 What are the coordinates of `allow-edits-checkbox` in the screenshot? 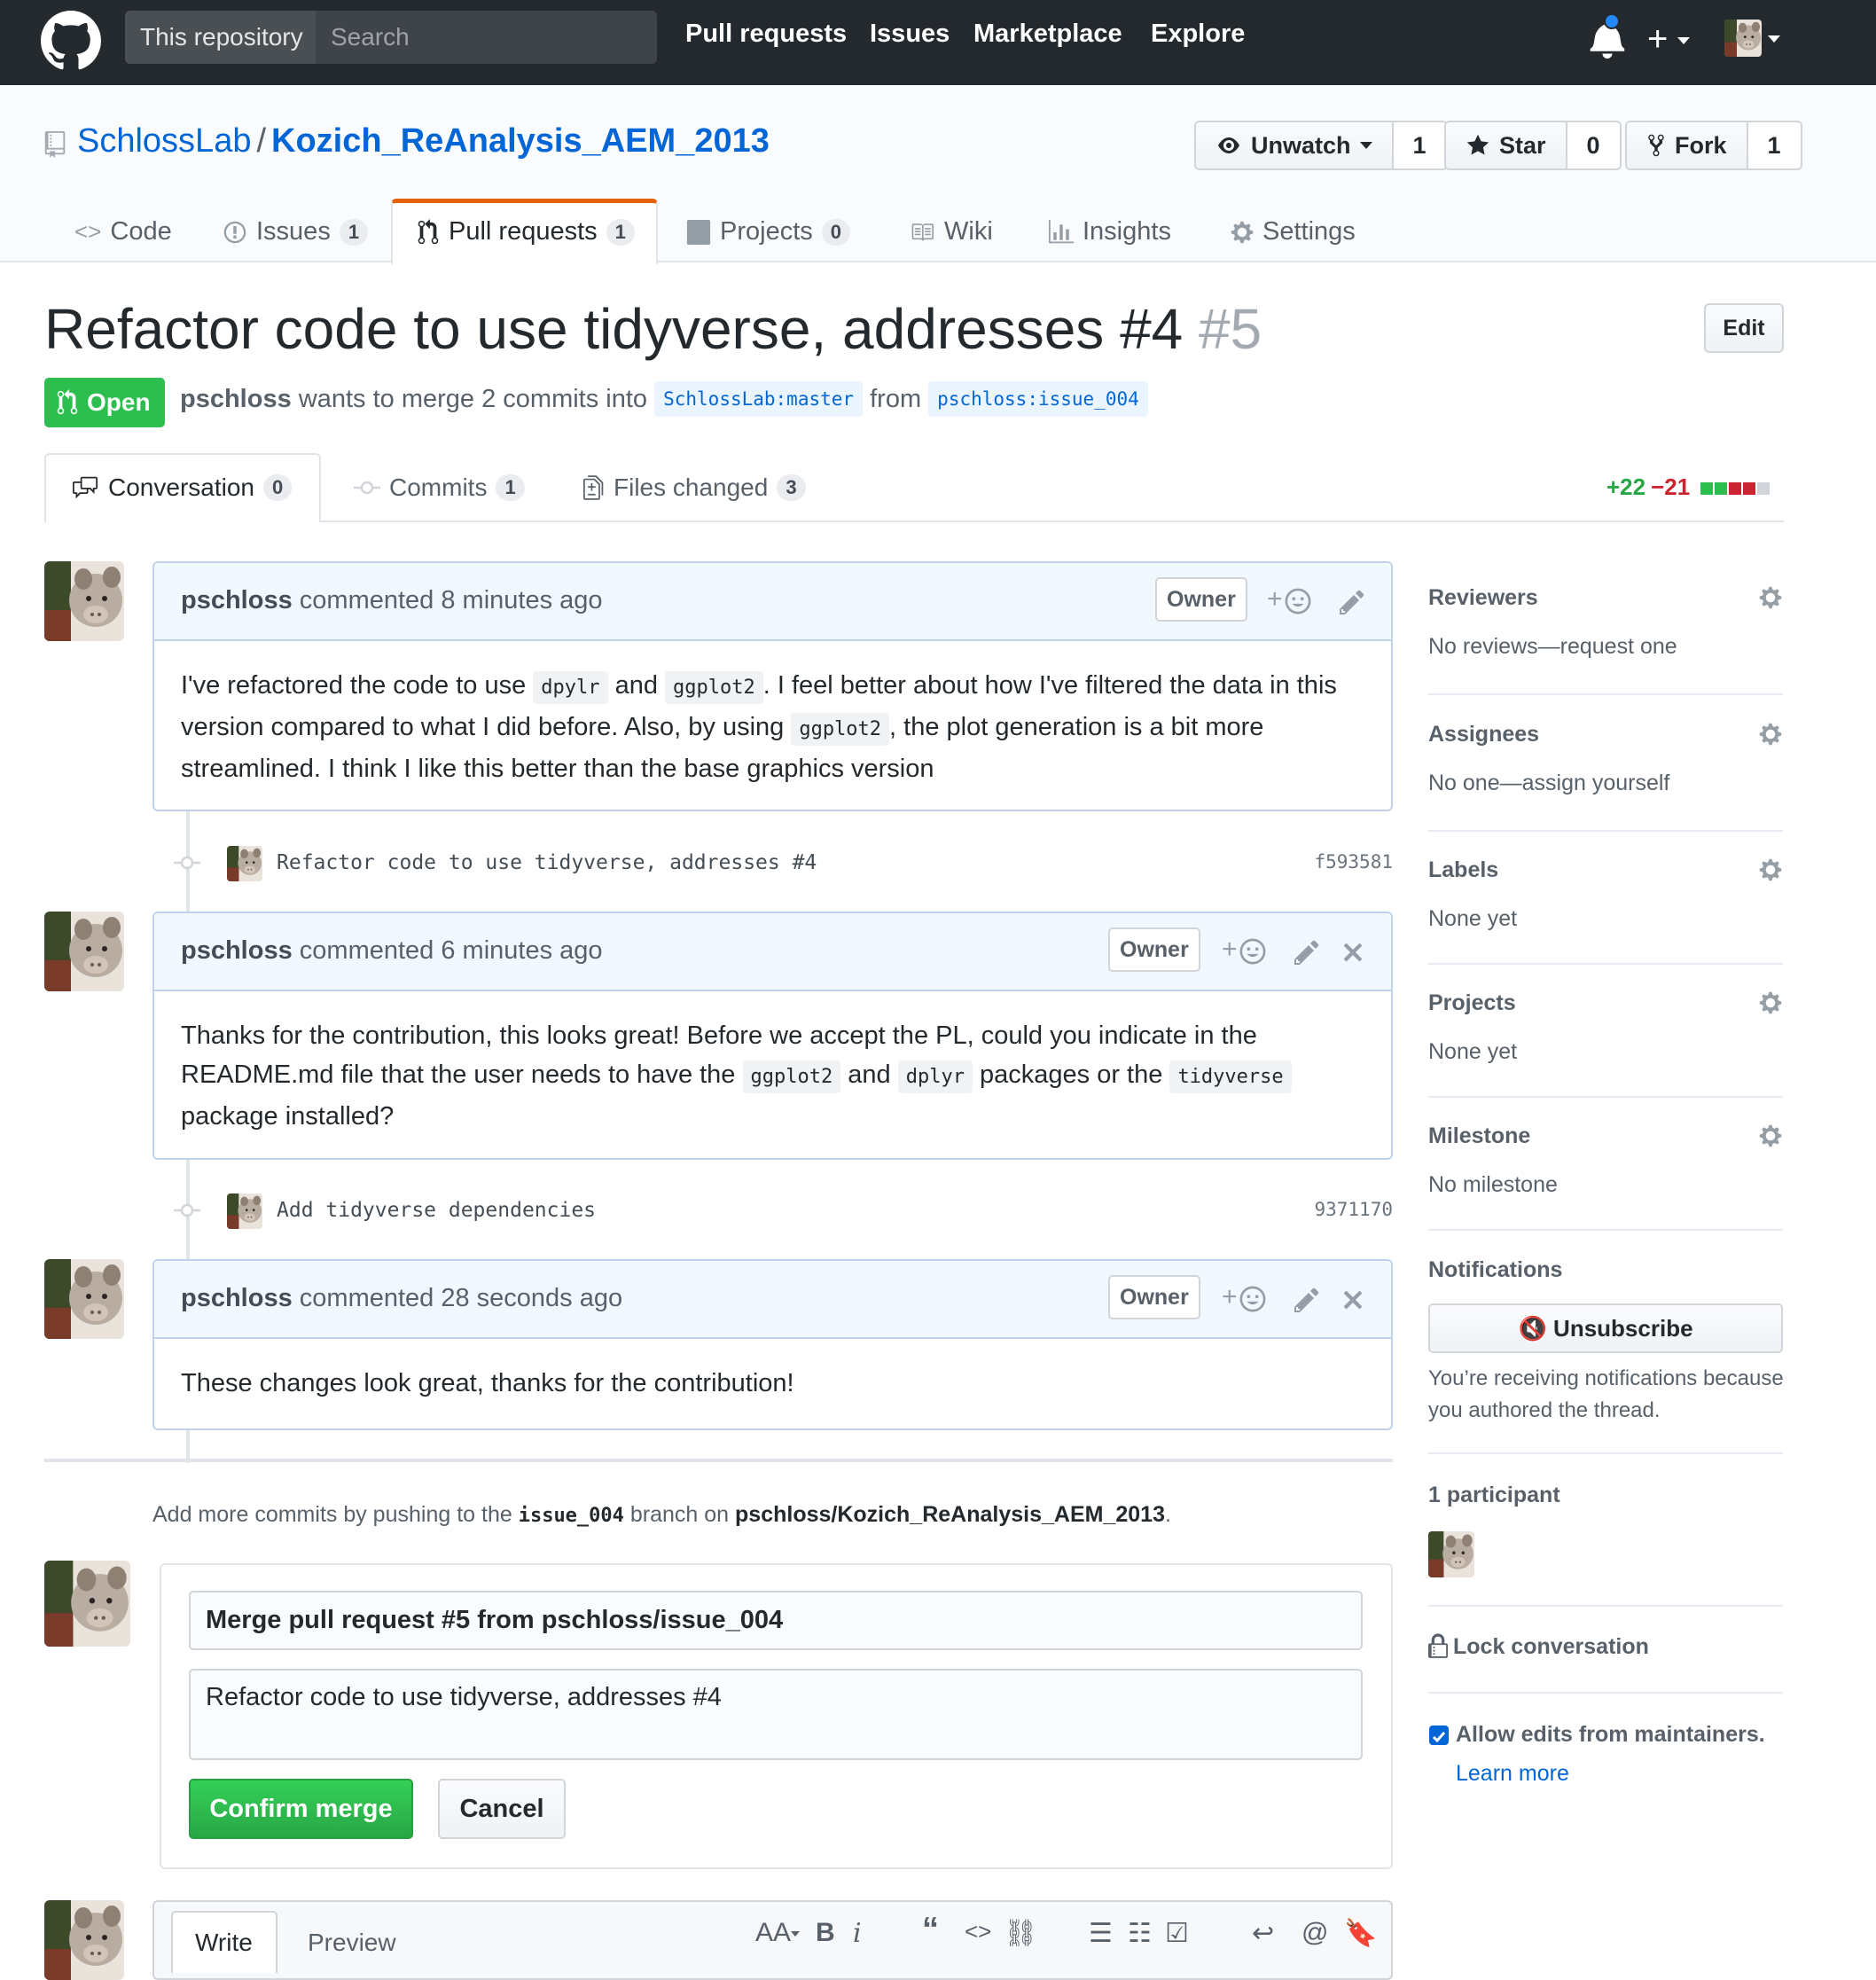 It's located at (1439, 1735).